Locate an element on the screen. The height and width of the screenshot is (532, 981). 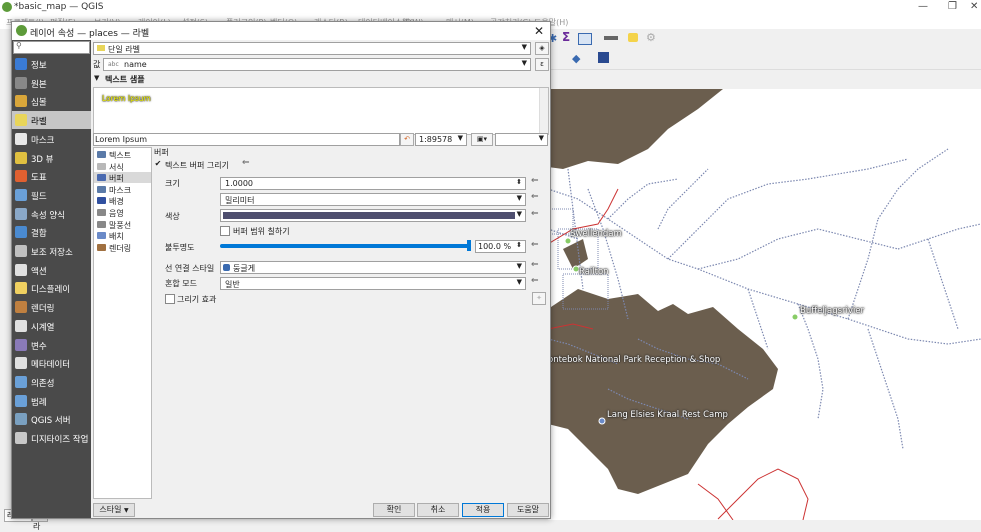
text-sample-header: ▼ 텍스트 샘플 is located at coordinates (320, 79).